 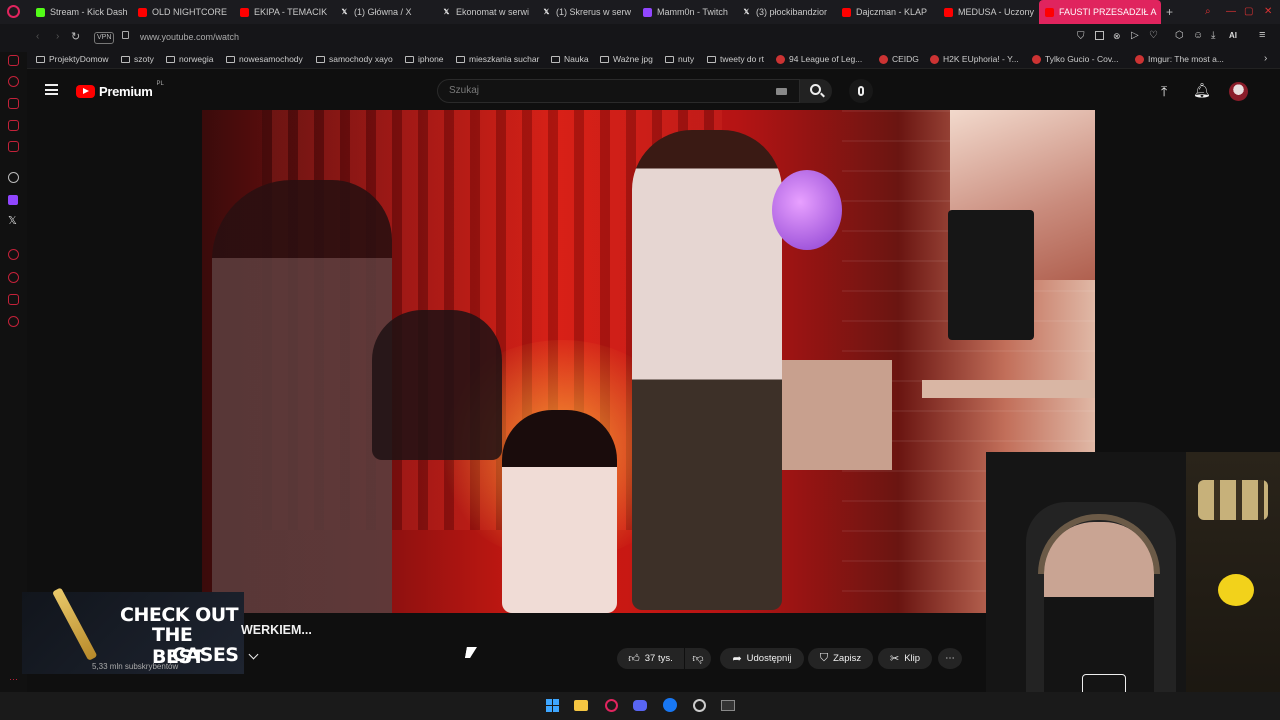 I want to click on bookmarks-more-icon: ›, so click(x=1265, y=58).